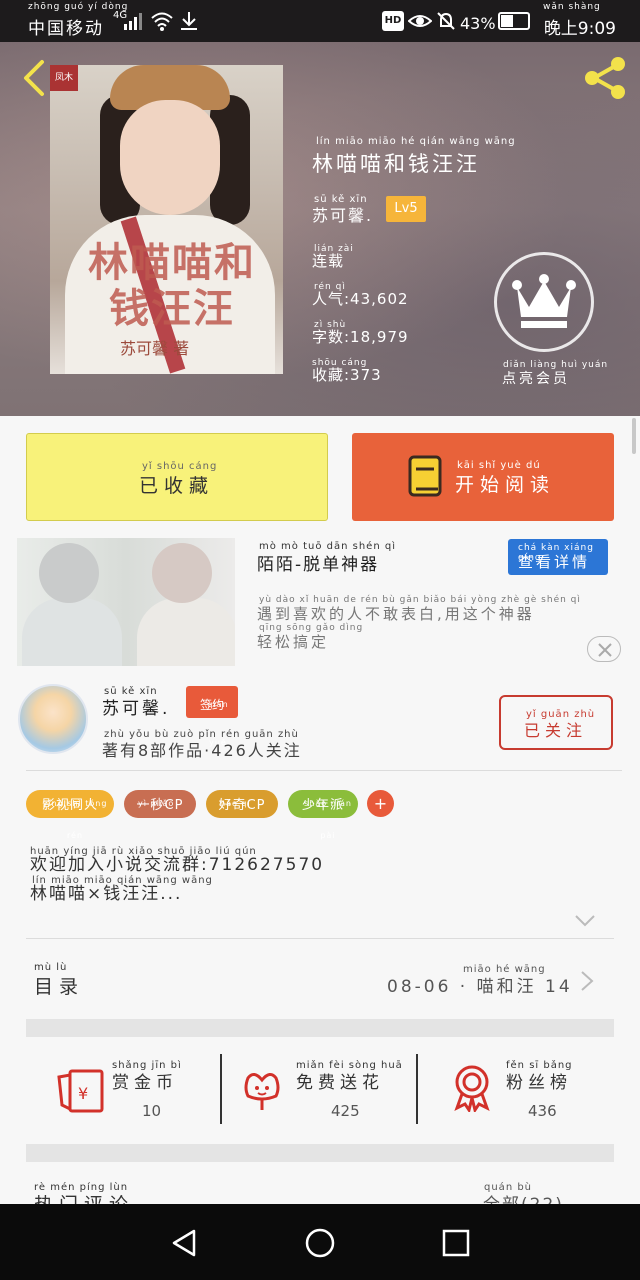 The height and width of the screenshot is (1280, 640). What do you see at coordinates (345, 1111) in the screenshot?
I see `metric-value: 425` at bounding box center [345, 1111].